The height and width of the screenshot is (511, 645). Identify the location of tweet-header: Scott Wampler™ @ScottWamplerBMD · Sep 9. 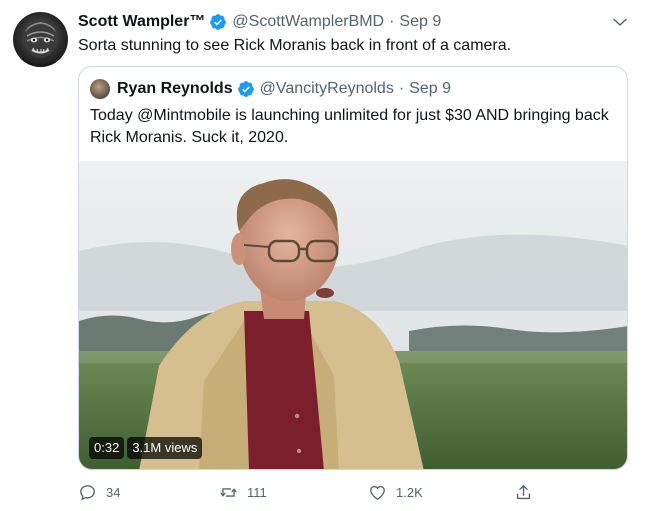
(259, 22).